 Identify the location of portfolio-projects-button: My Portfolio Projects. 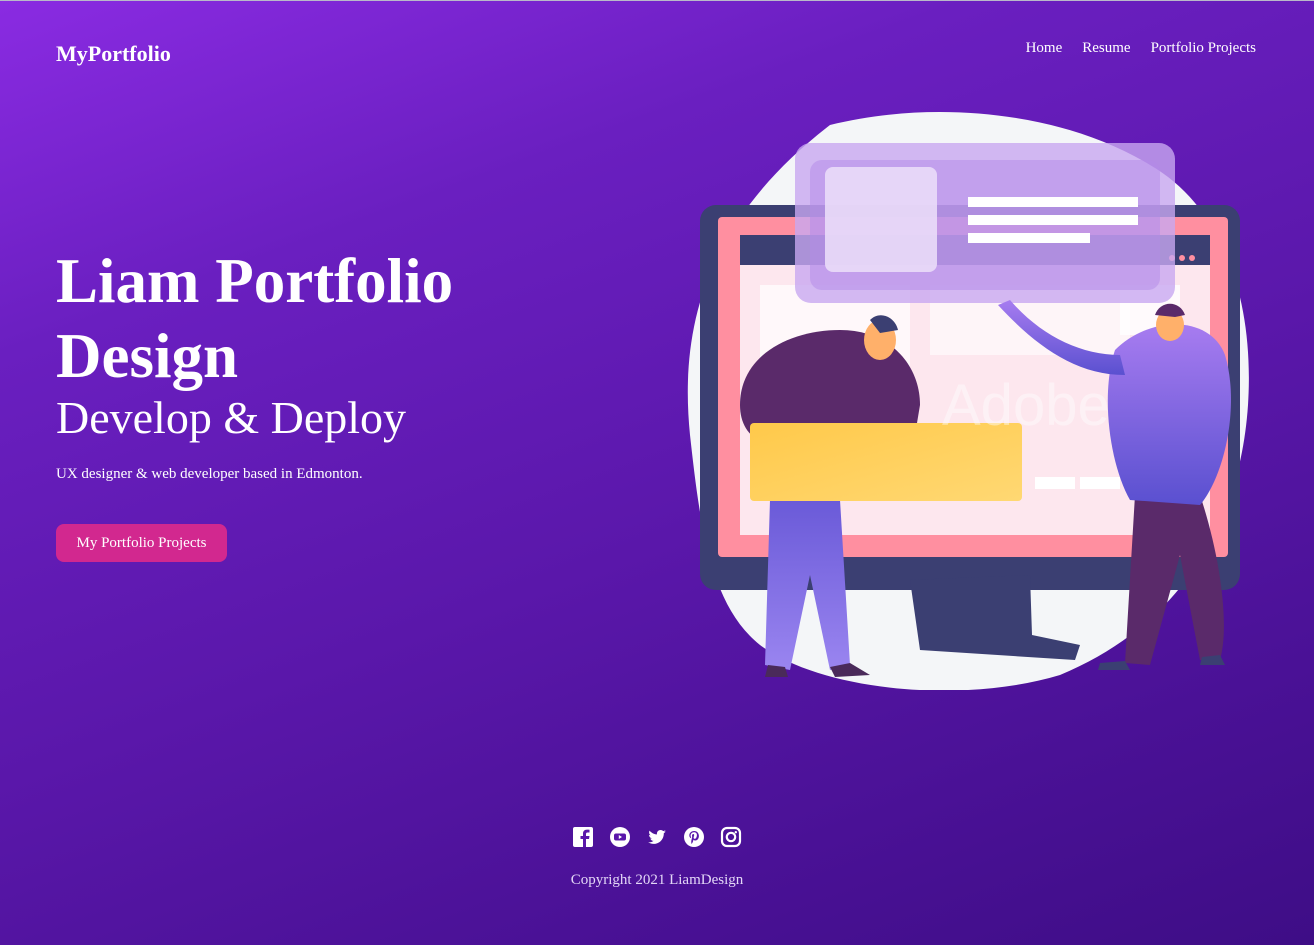
(141, 543).